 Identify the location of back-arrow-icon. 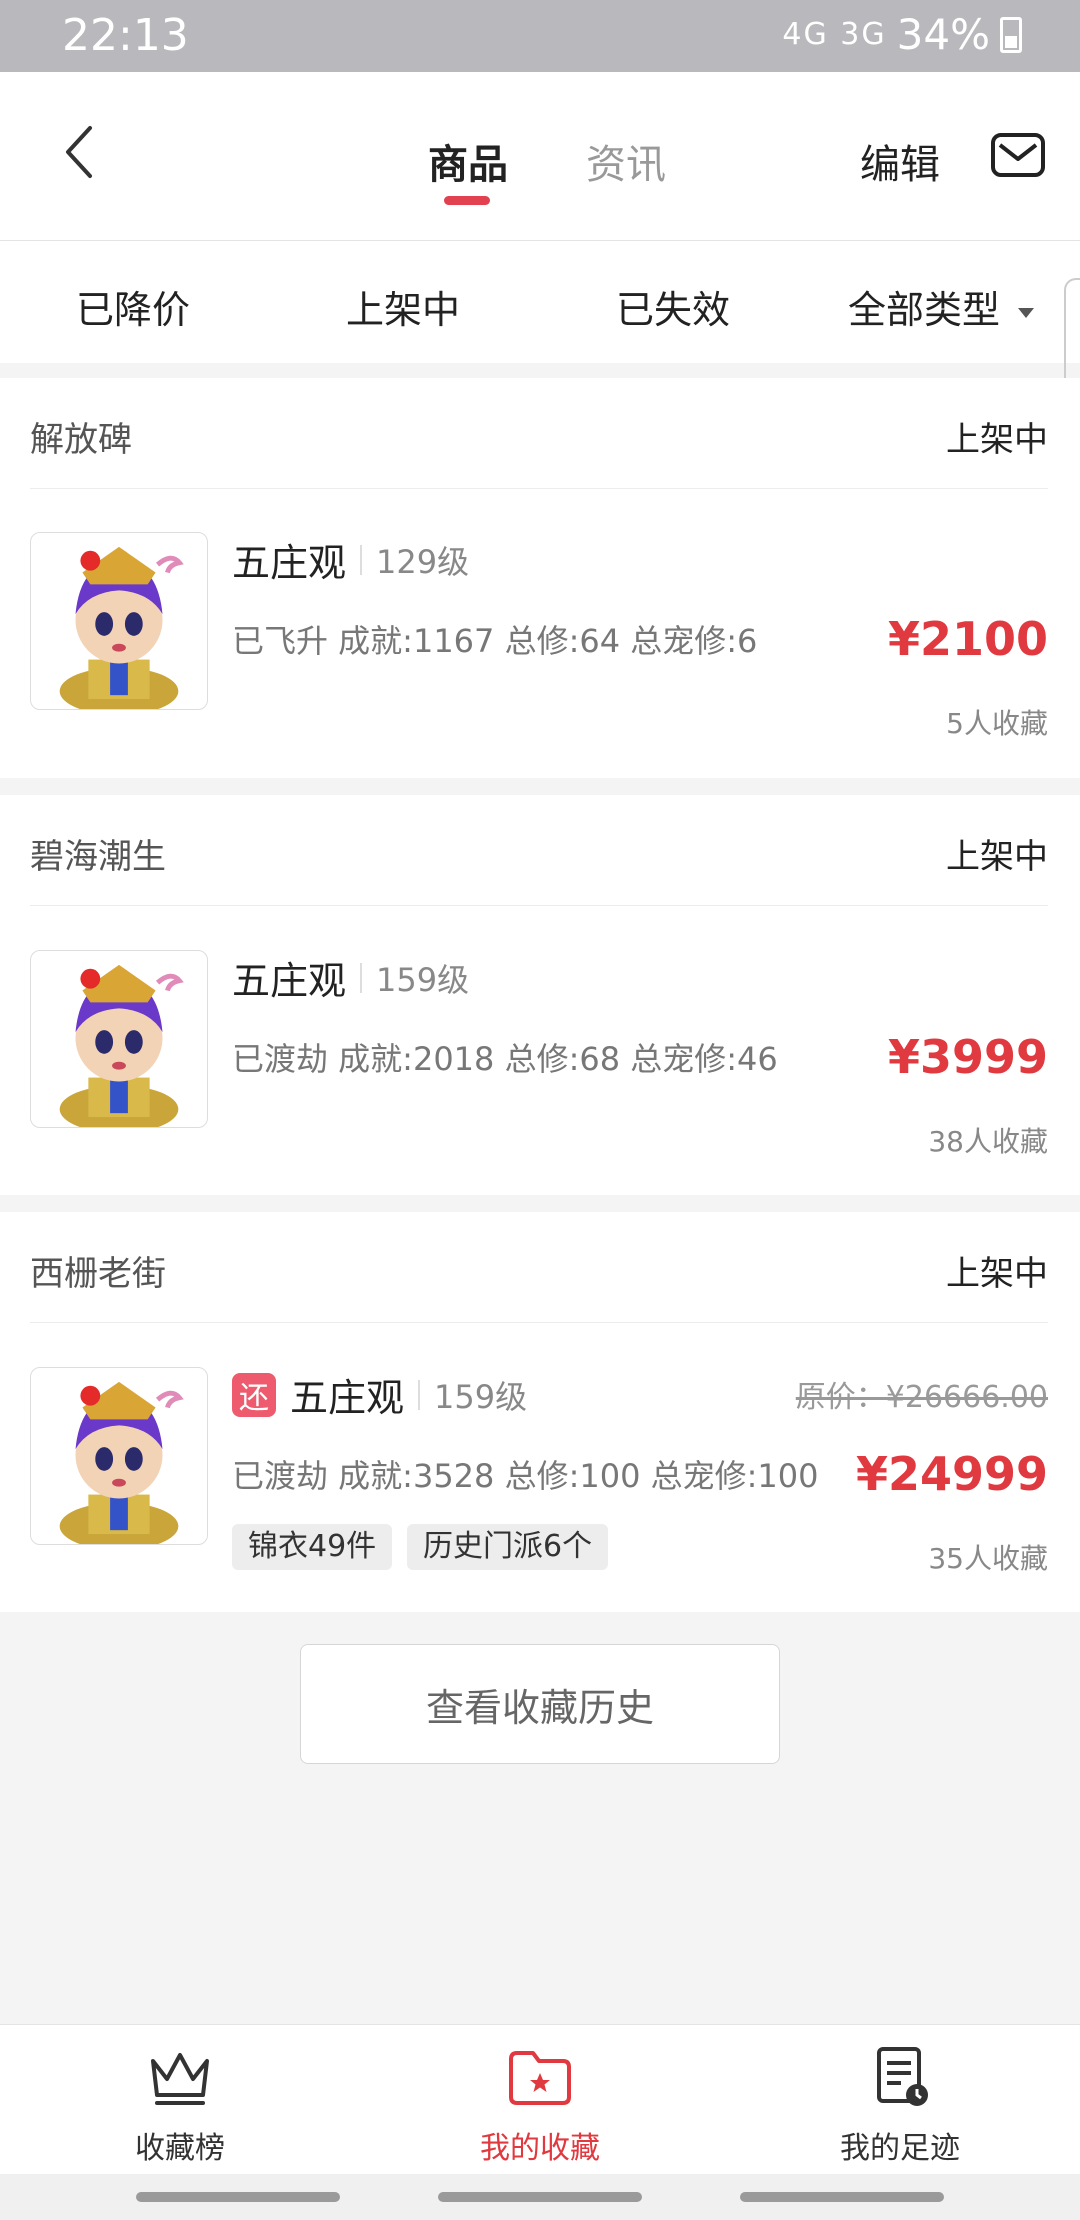
(80, 152).